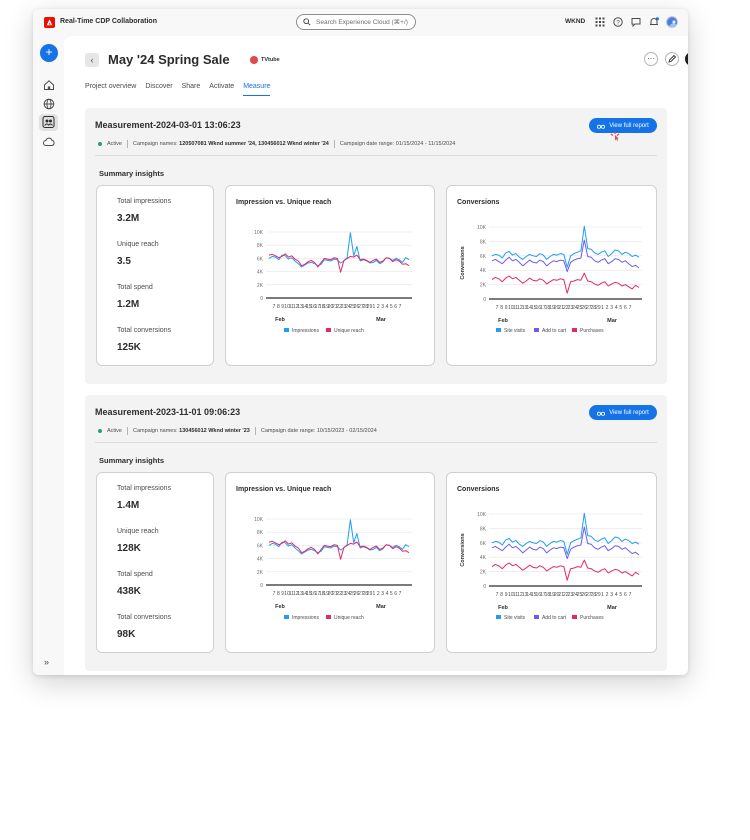 Image resolution: width=750 pixels, height=840 pixels. I want to click on search-input: Search Experience Cloud (⌘+/), so click(356, 22).